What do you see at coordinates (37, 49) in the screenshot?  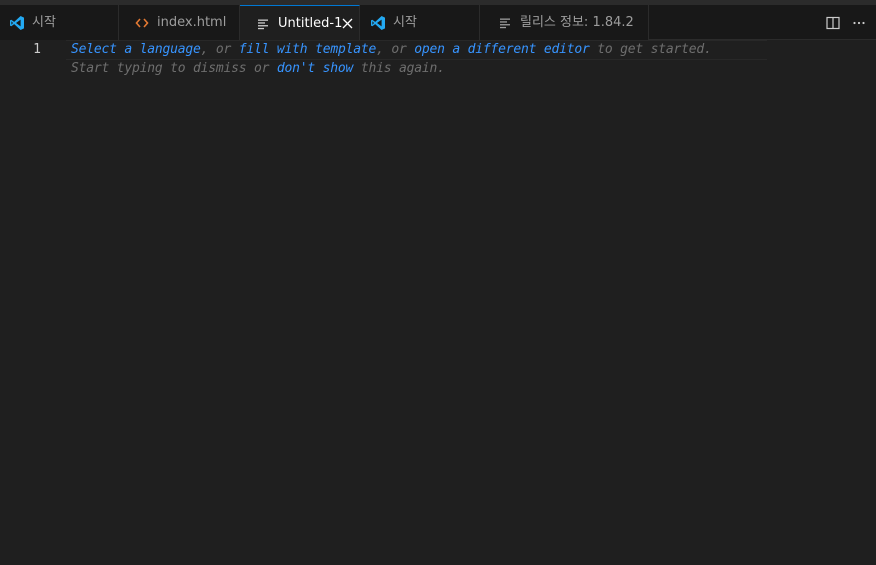 I see `line-number: 1` at bounding box center [37, 49].